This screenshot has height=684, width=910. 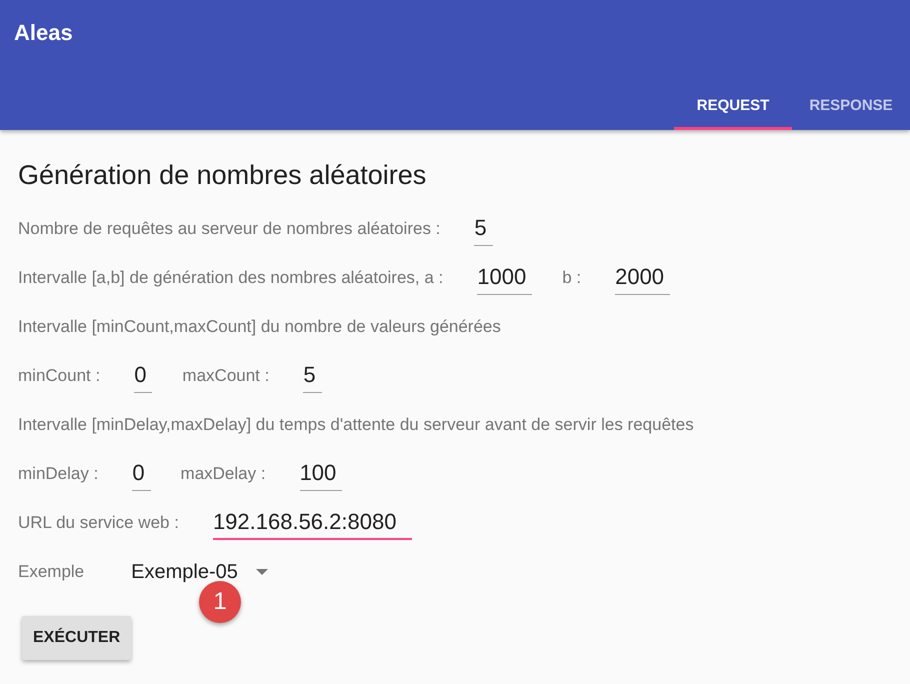 I want to click on field-label: maxDelay :, so click(x=223, y=473).